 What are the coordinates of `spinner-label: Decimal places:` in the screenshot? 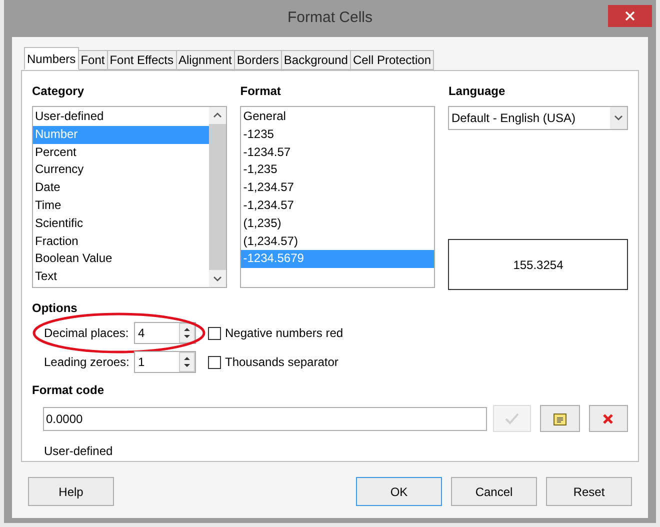 It's located at (86, 333).